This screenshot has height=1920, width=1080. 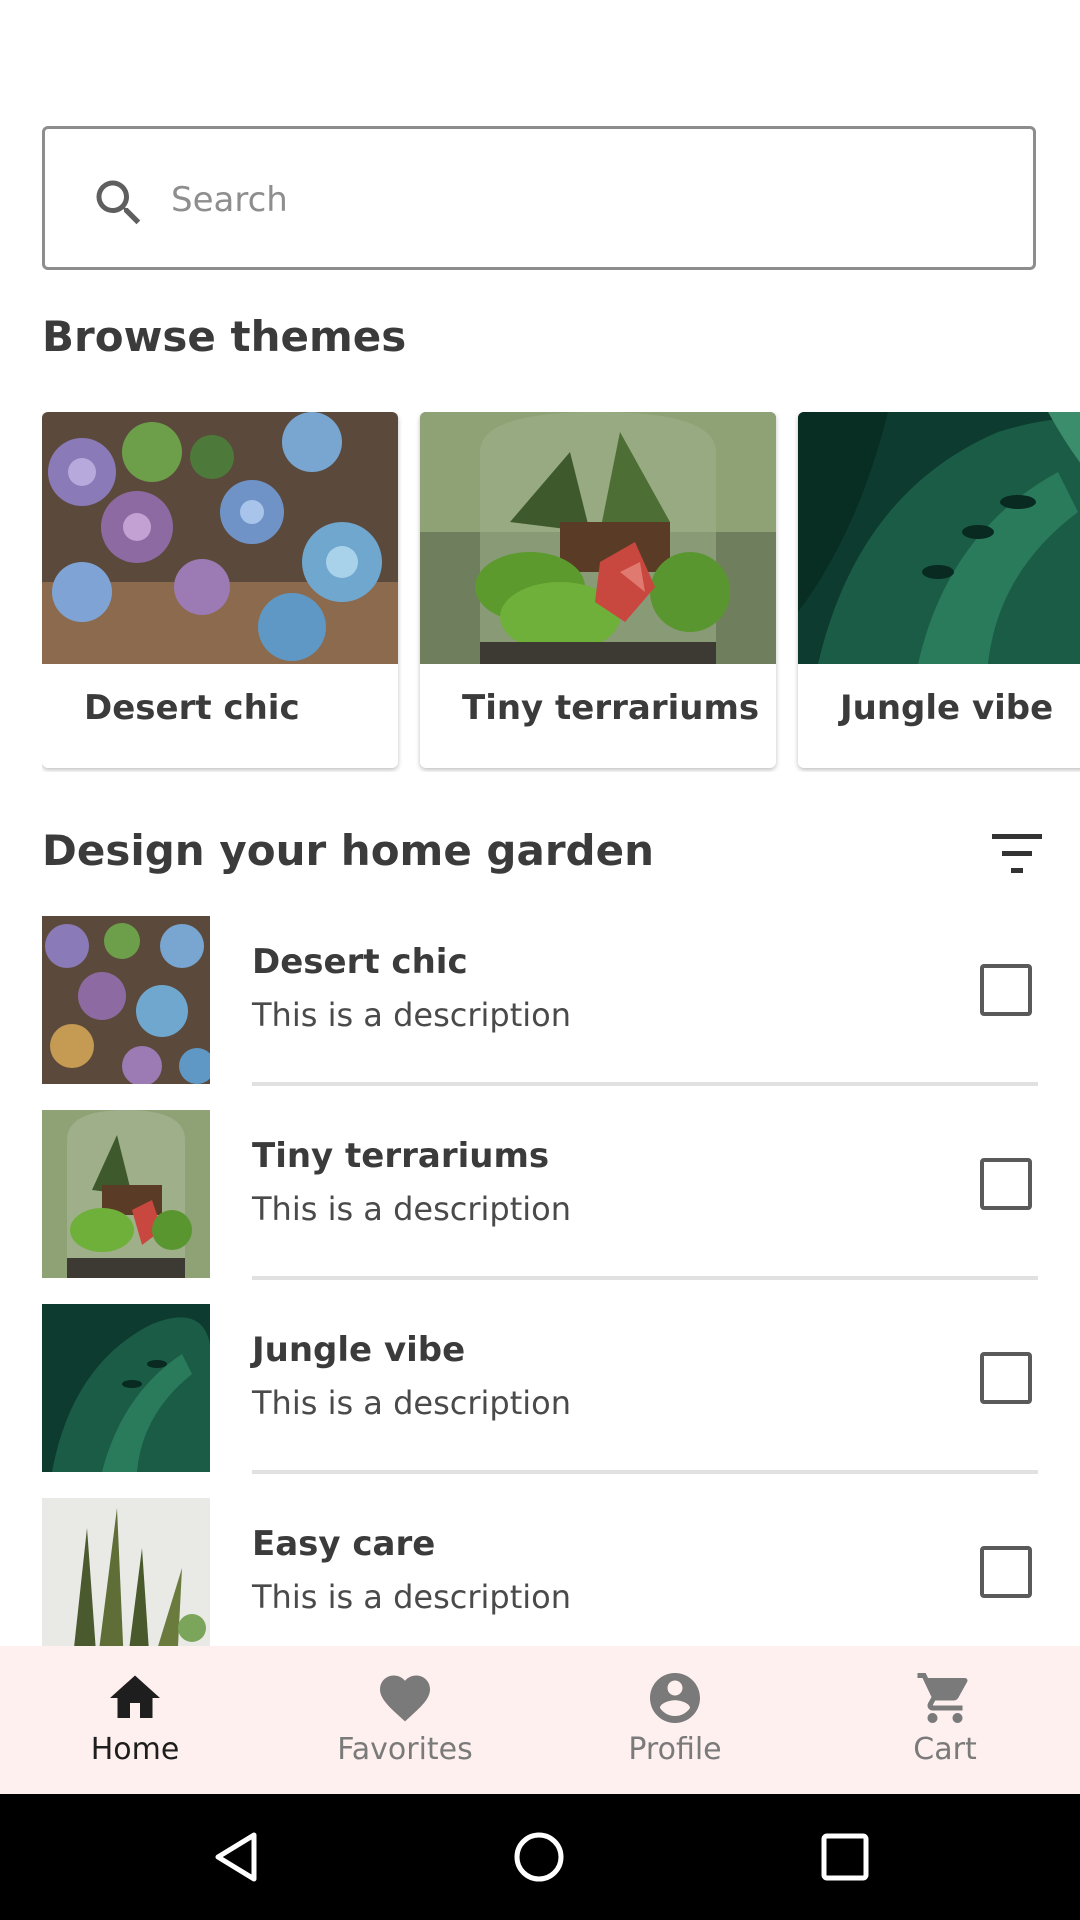 I want to click on search-input, so click(x=581, y=200).